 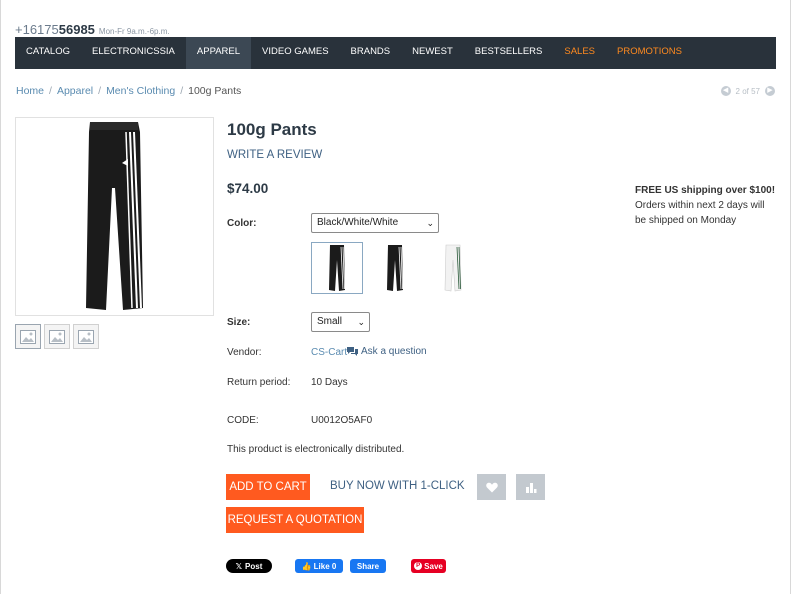 I want to click on variant-white, so click(x=453, y=268).